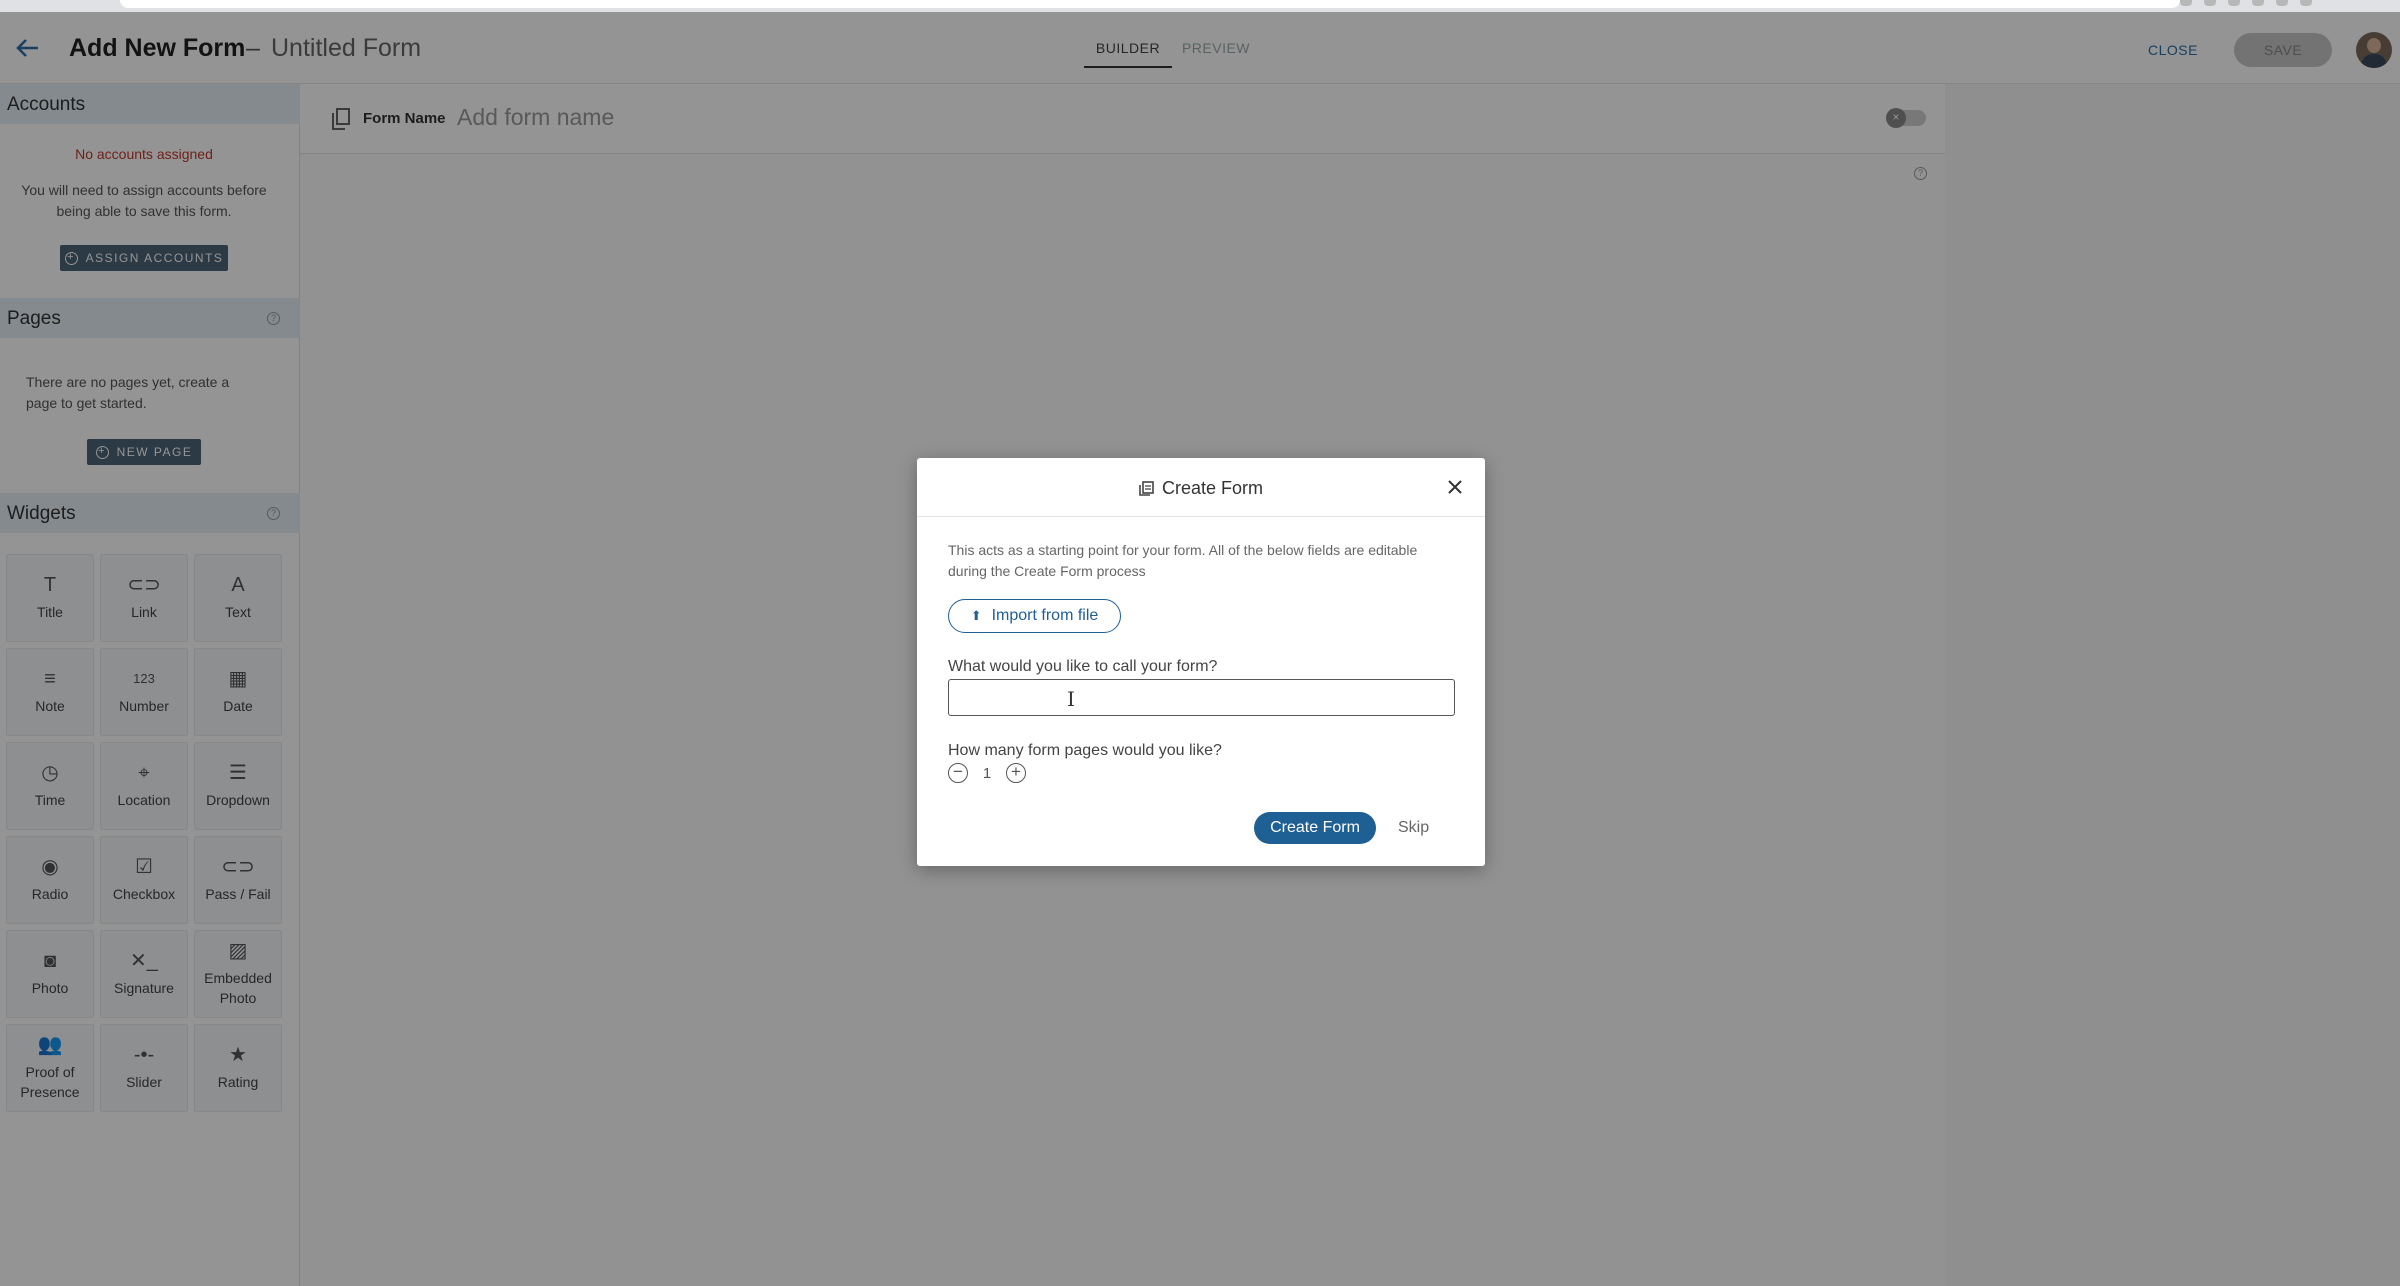  Describe the element at coordinates (1150, 4) in the screenshot. I see `address-bar` at that location.